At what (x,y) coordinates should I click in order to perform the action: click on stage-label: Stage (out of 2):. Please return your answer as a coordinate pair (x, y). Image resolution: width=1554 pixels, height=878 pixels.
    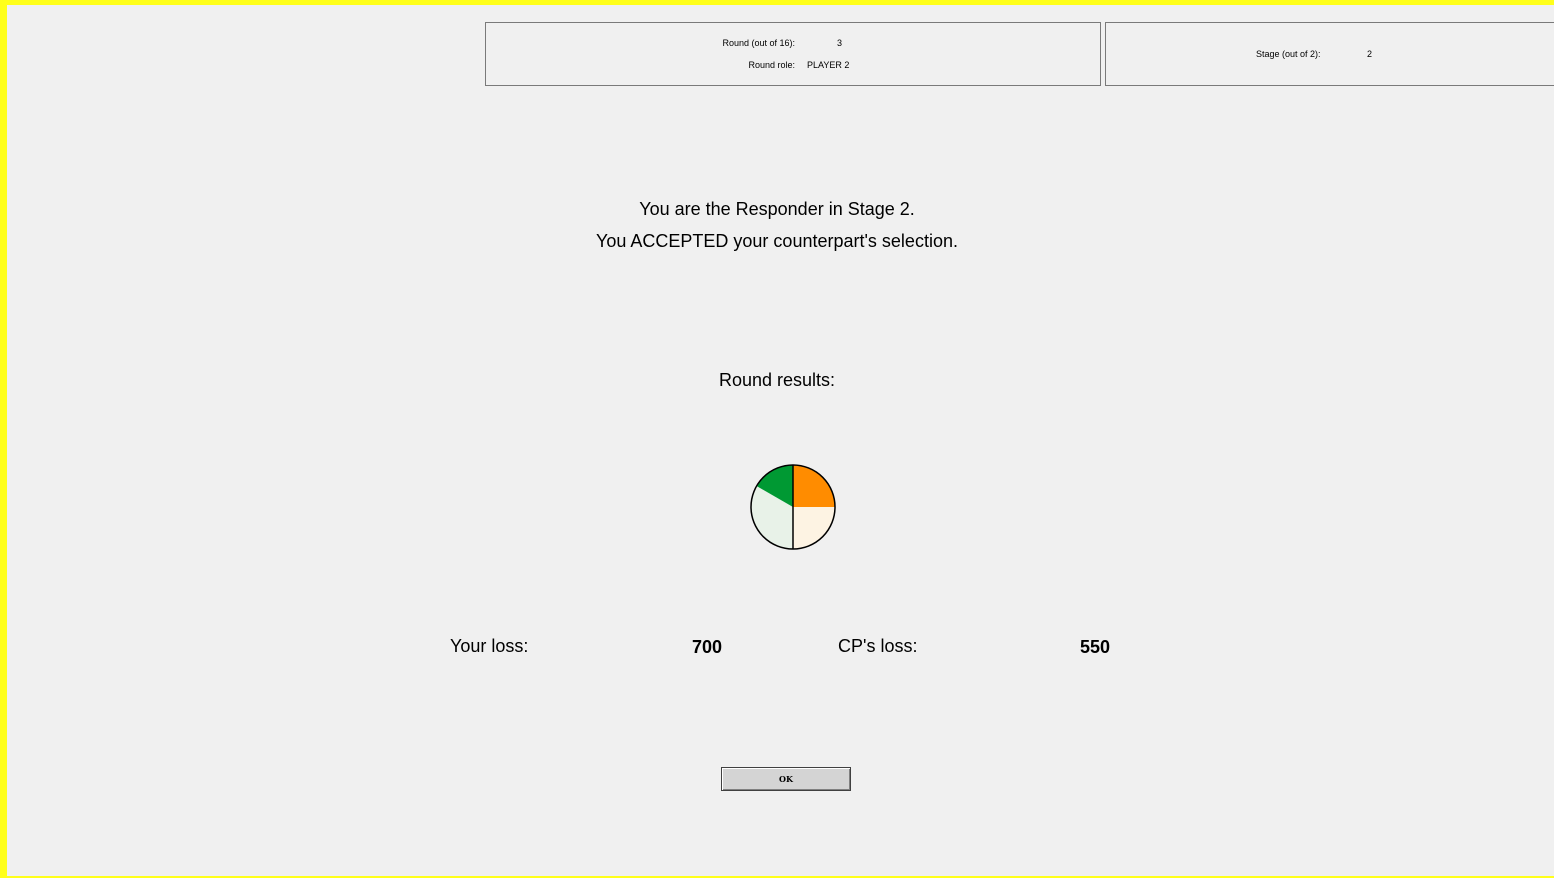
    Looking at the image, I should click on (1288, 54).